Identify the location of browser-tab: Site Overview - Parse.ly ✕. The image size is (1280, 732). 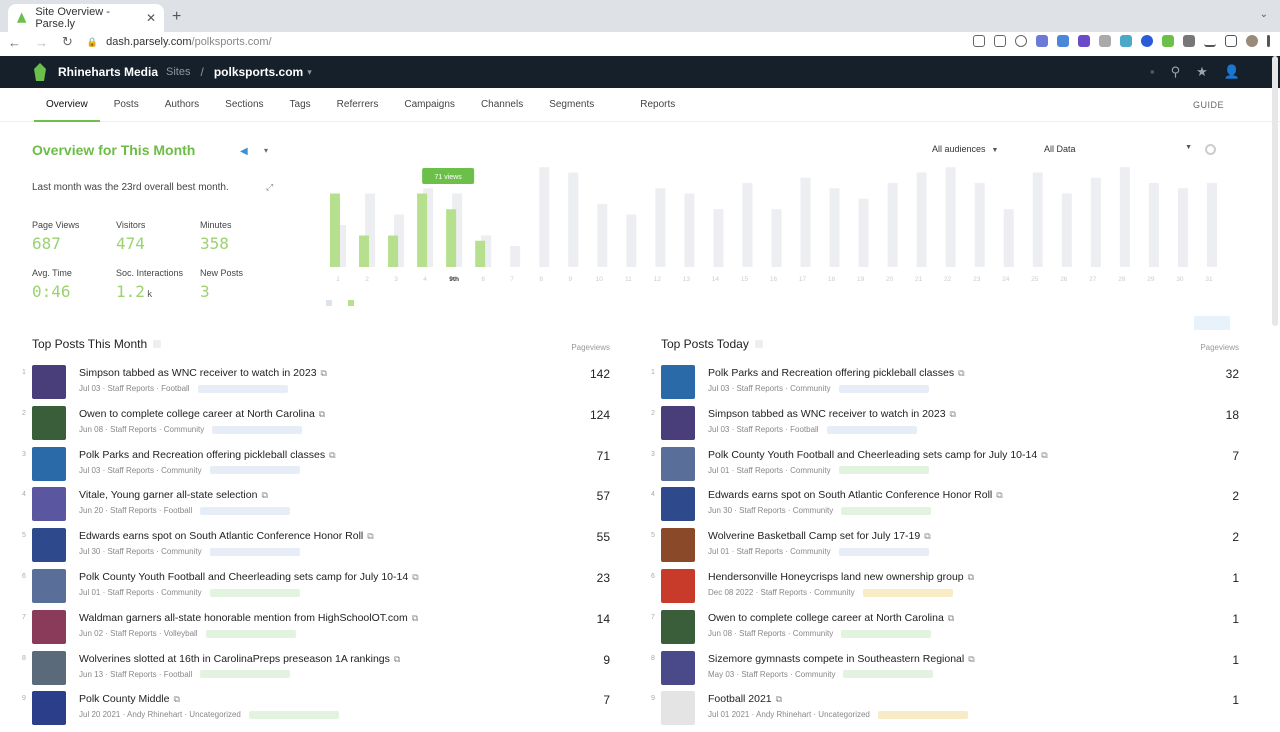
(86, 18).